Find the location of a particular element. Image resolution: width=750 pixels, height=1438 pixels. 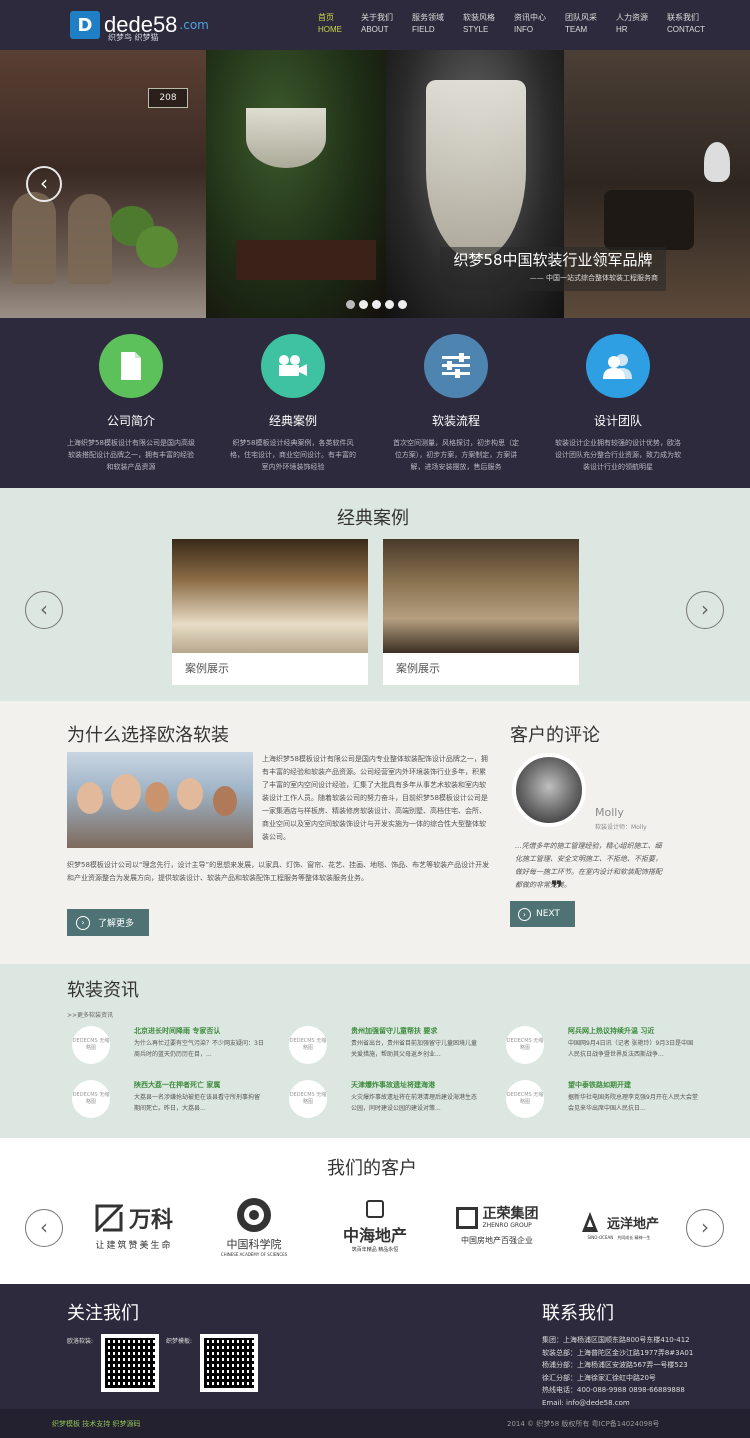

news-headline: 望中泰铁路如期开建 is located at coordinates (599, 1085).